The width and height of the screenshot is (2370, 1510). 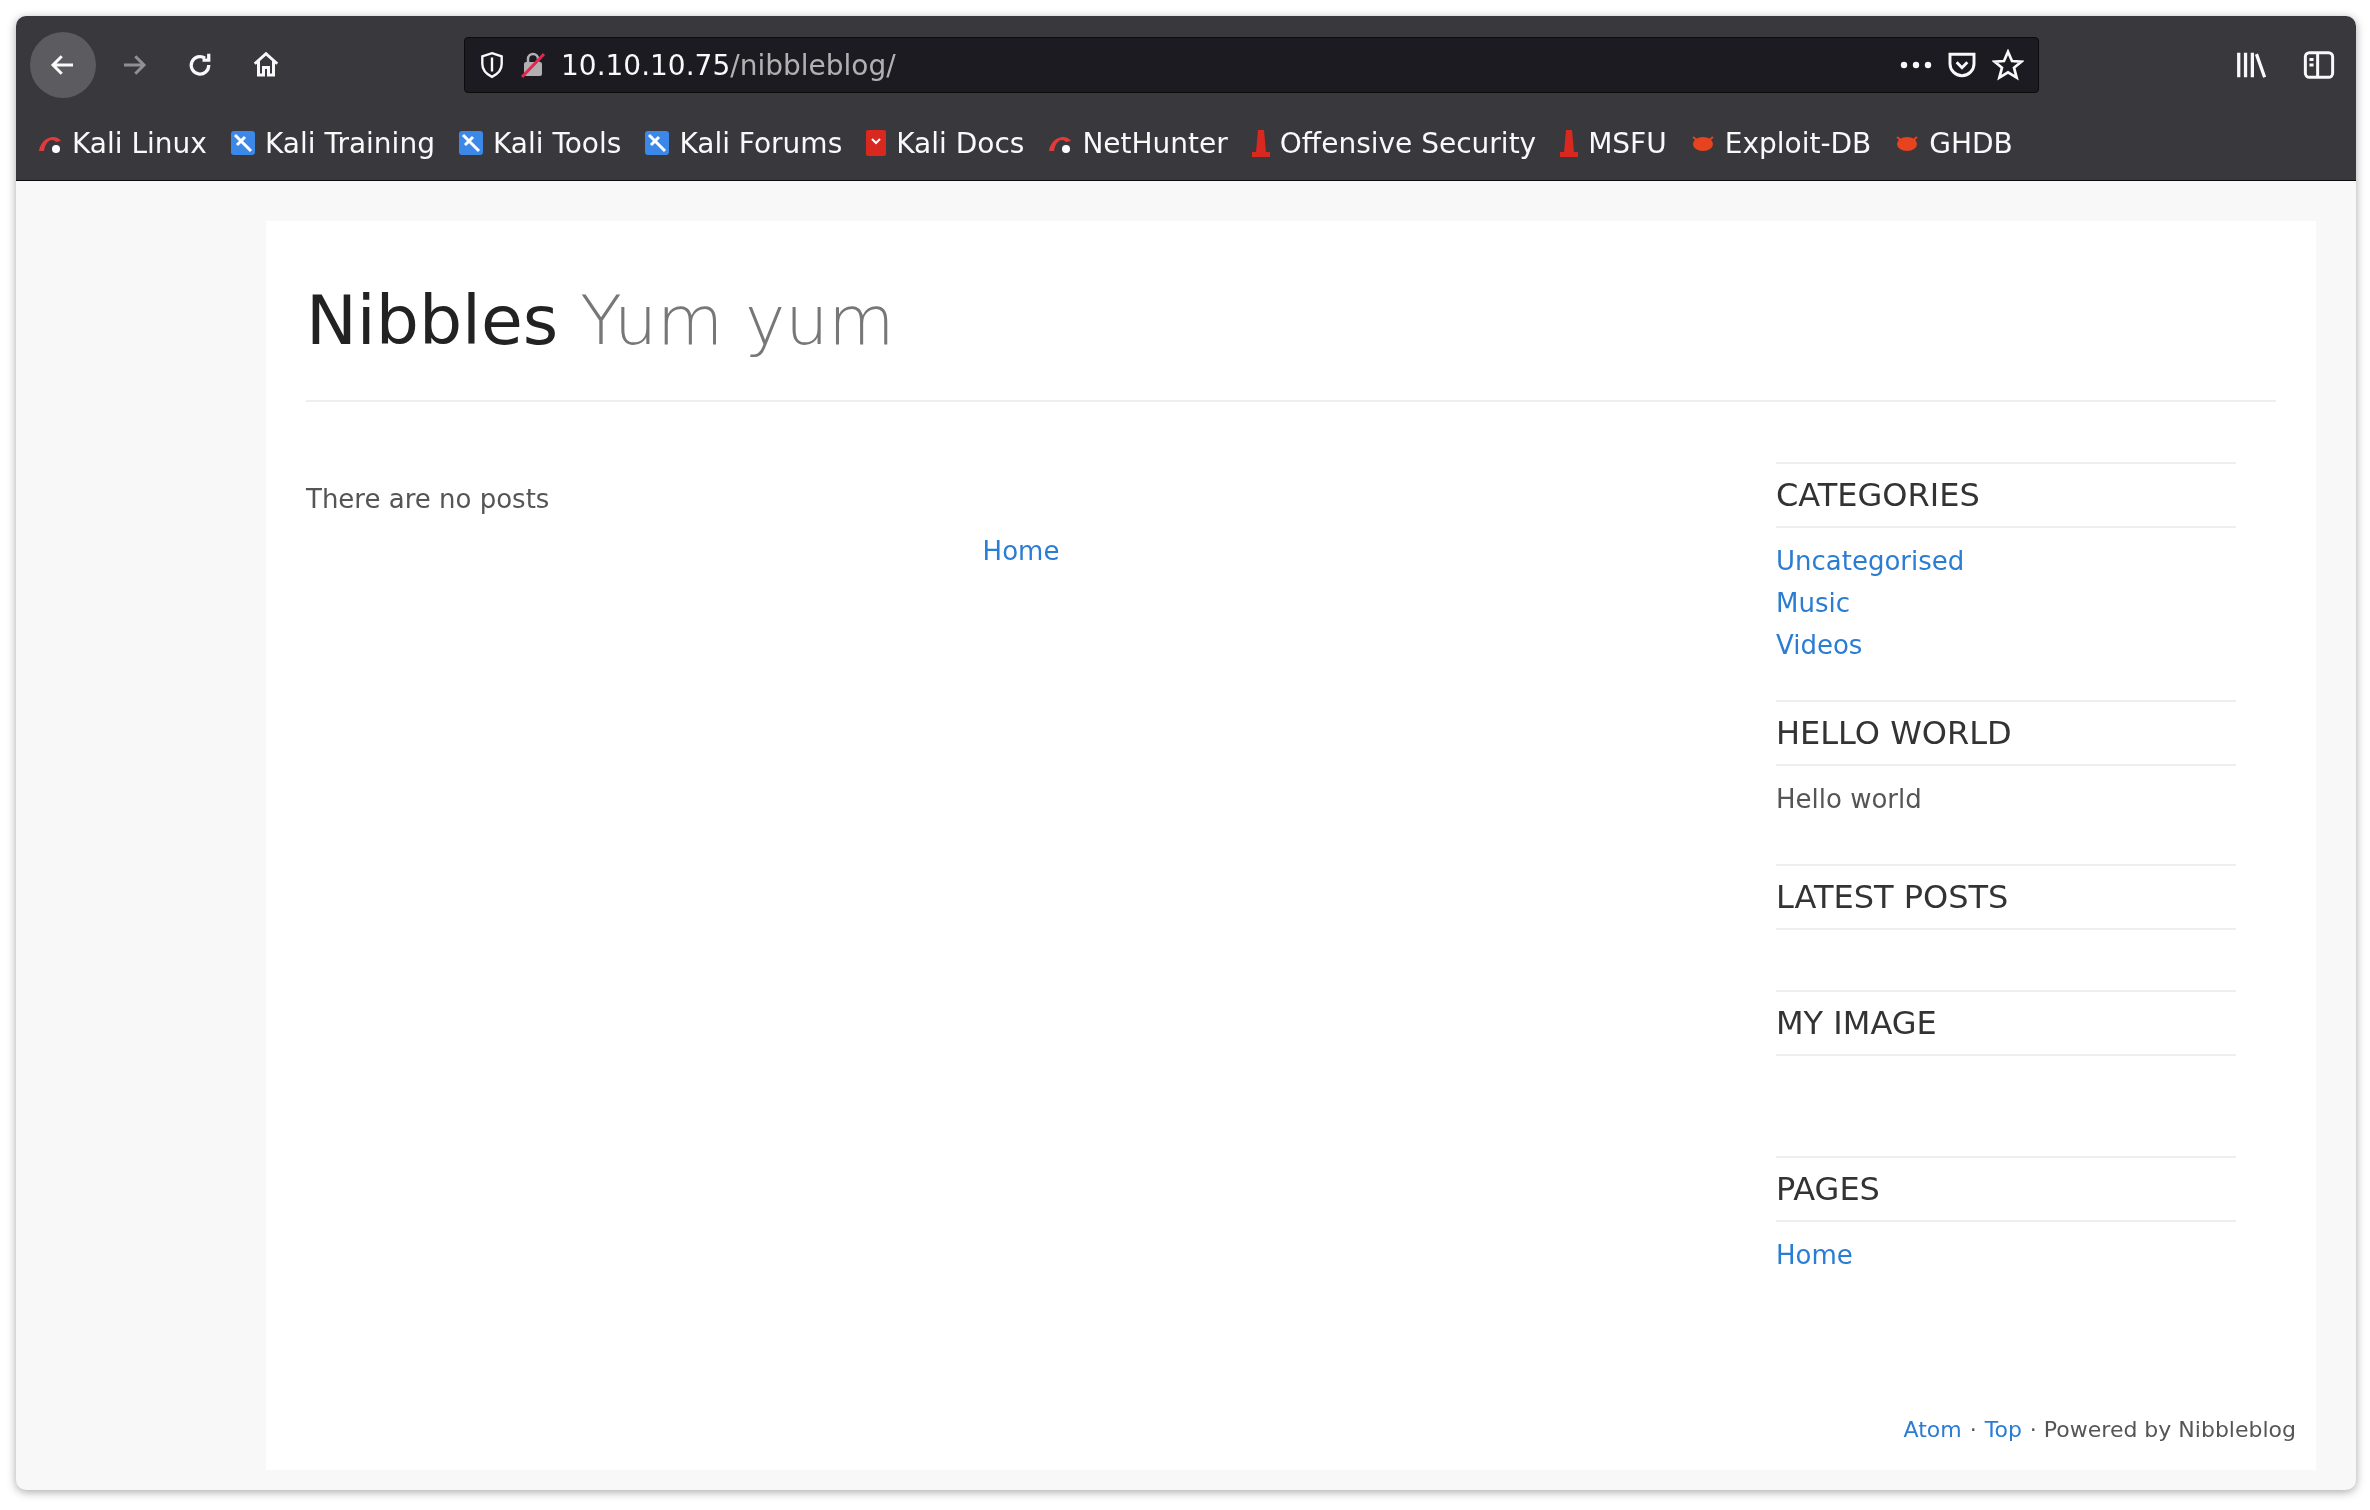 I want to click on footer-link: Top, so click(x=2003, y=1429).